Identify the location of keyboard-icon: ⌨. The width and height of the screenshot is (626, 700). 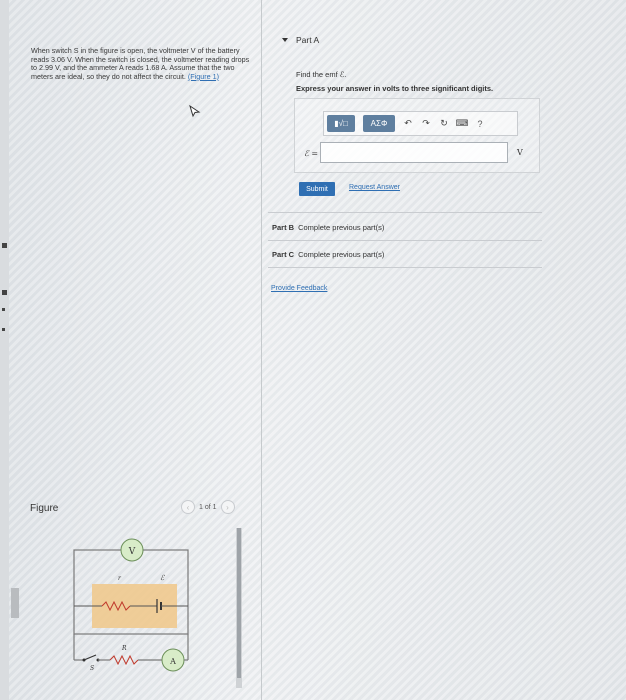
(462, 123).